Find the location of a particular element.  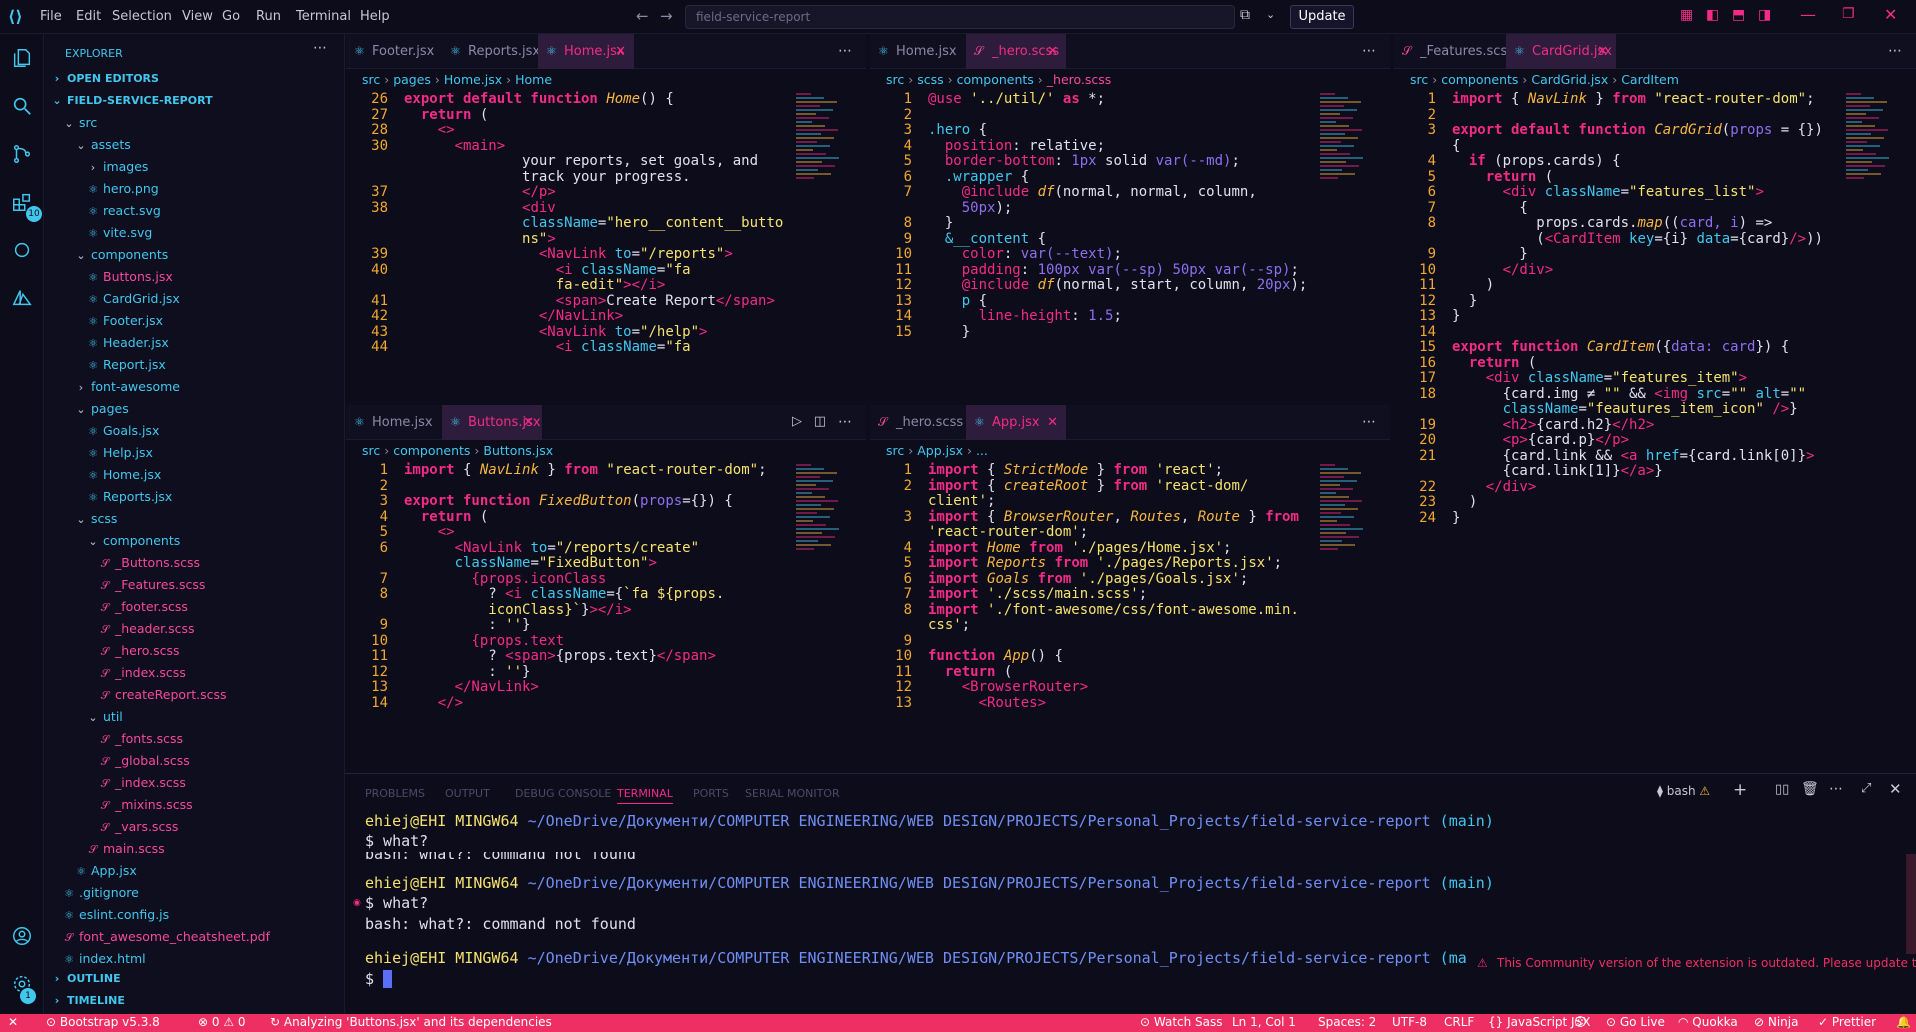

layout-customize-icon: ▦ is located at coordinates (1686, 15).